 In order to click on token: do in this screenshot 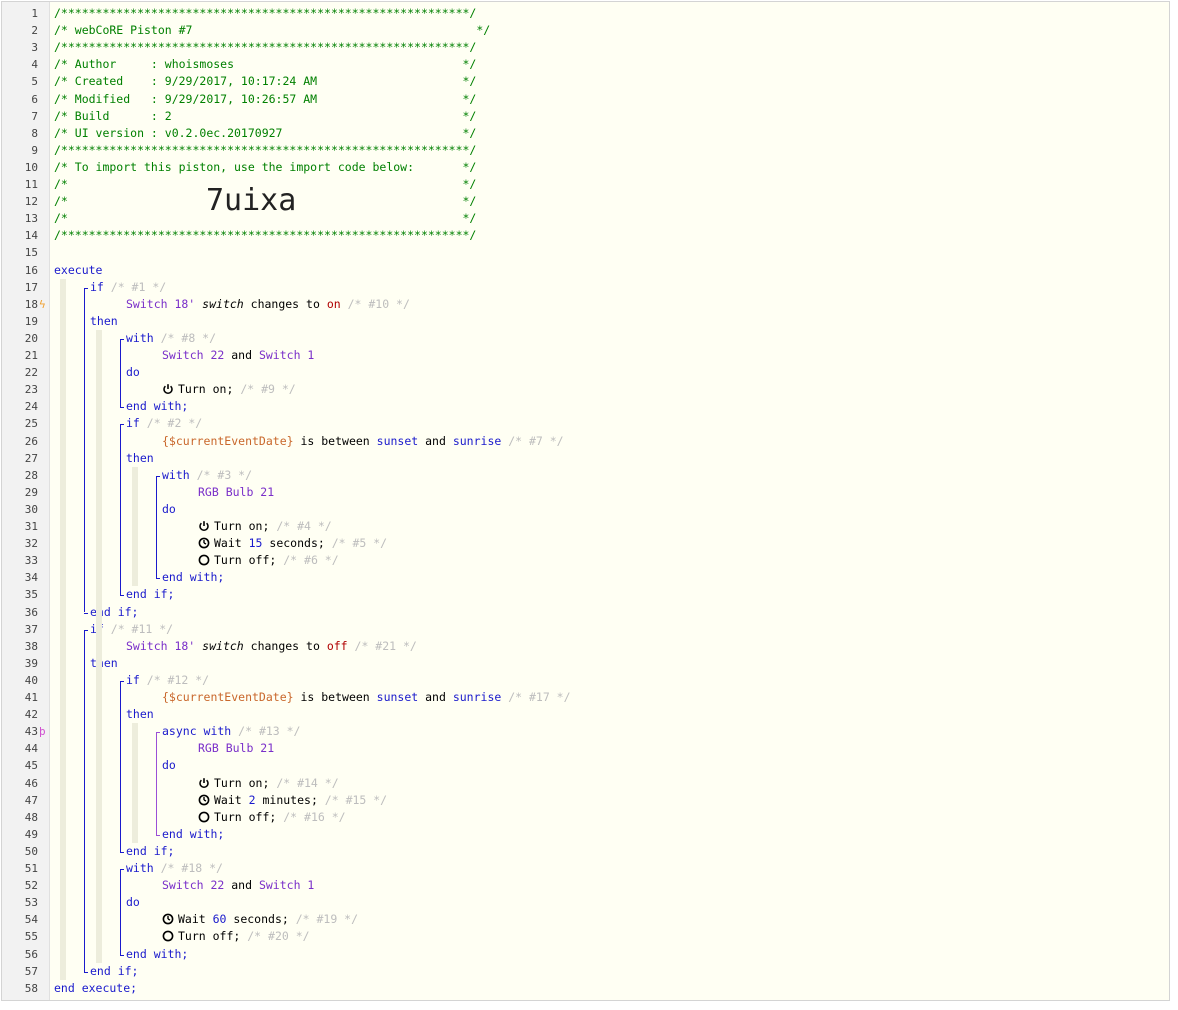, I will do `click(133, 372)`.